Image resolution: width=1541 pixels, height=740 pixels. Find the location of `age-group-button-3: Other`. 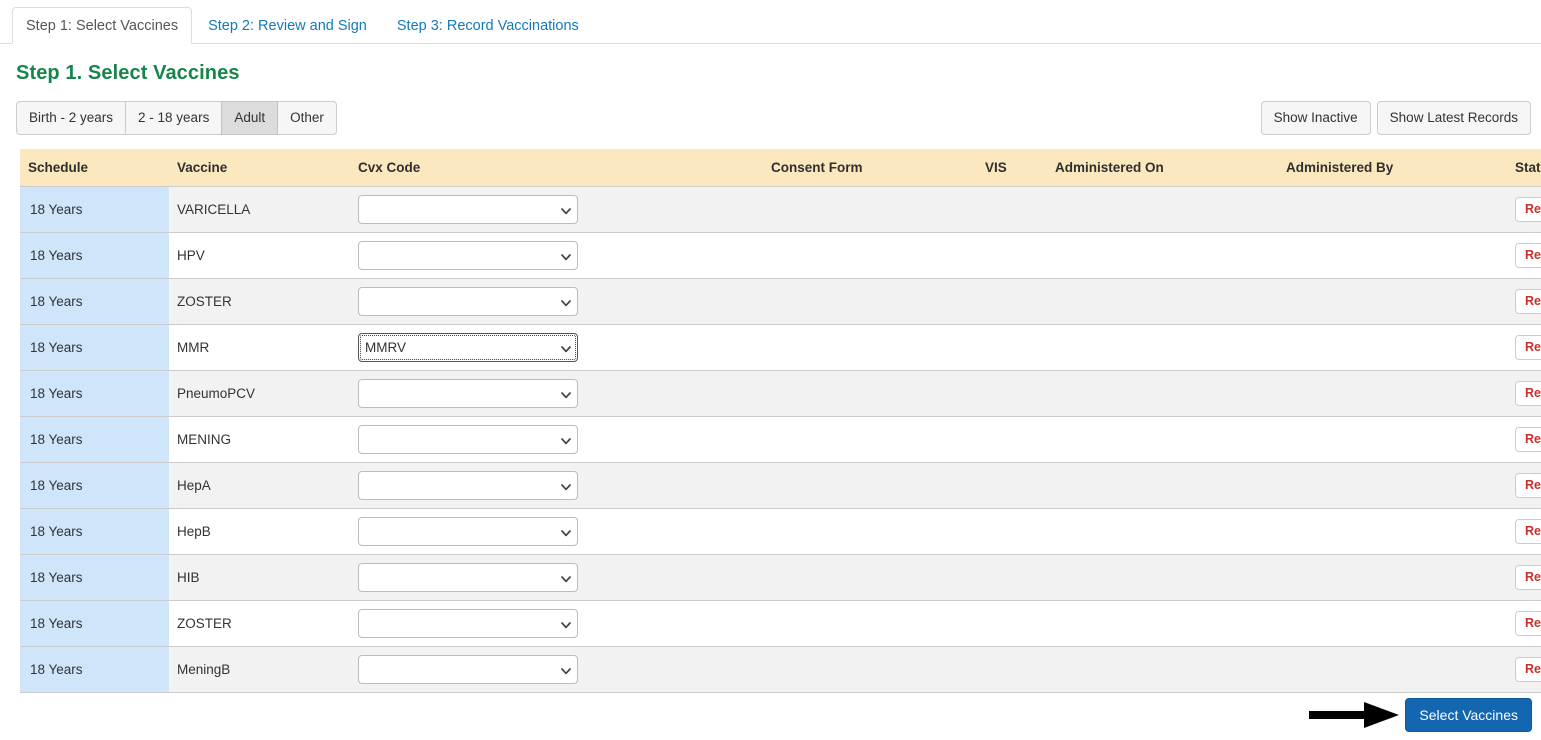

age-group-button-3: Other is located at coordinates (307, 118).